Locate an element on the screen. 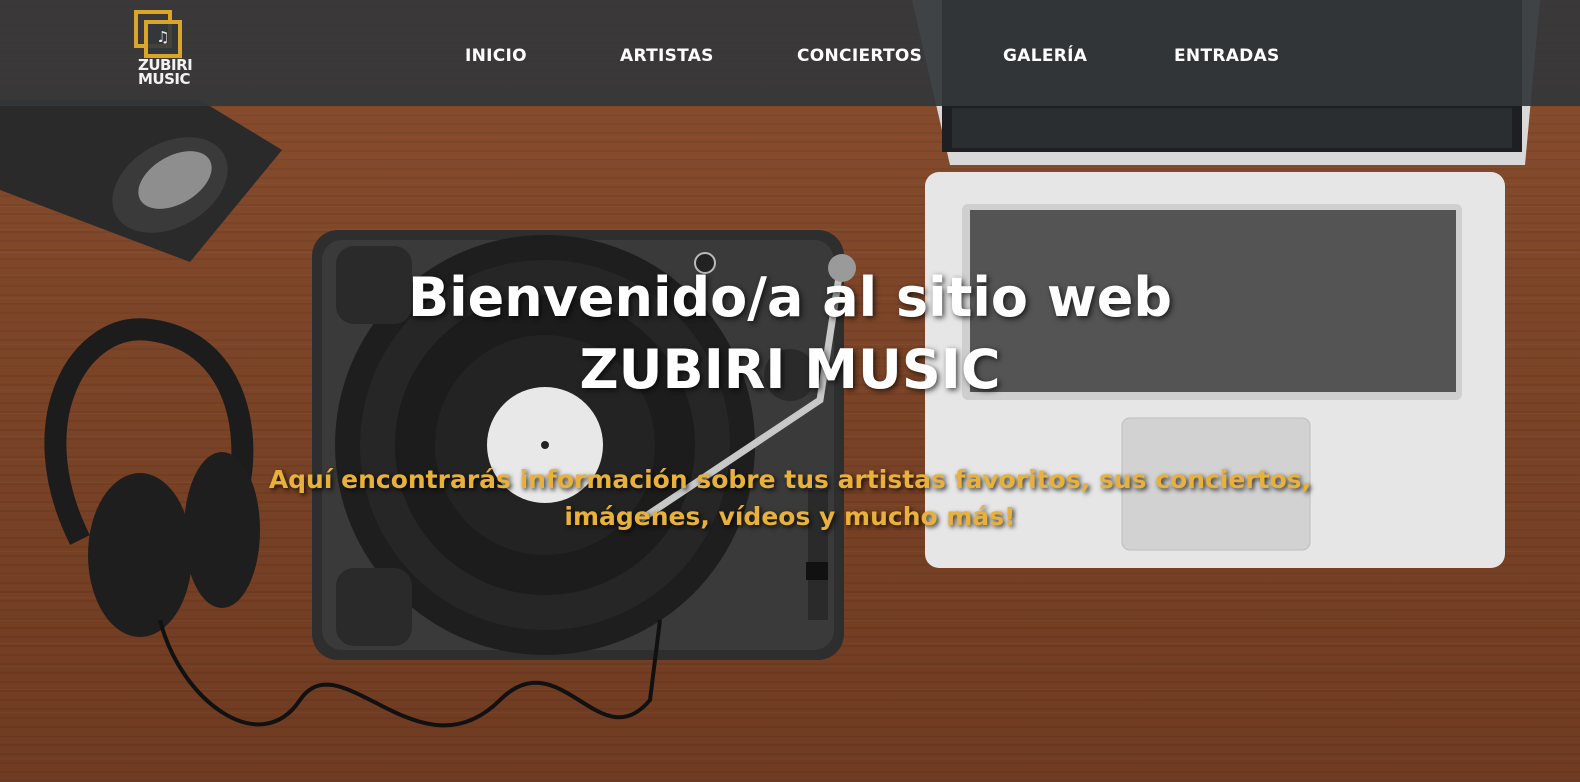 Image resolution: width=1580 pixels, height=782 pixels. hero-subtitle-line2: imágenes, vídeos y mucho más! is located at coordinates (790, 516).